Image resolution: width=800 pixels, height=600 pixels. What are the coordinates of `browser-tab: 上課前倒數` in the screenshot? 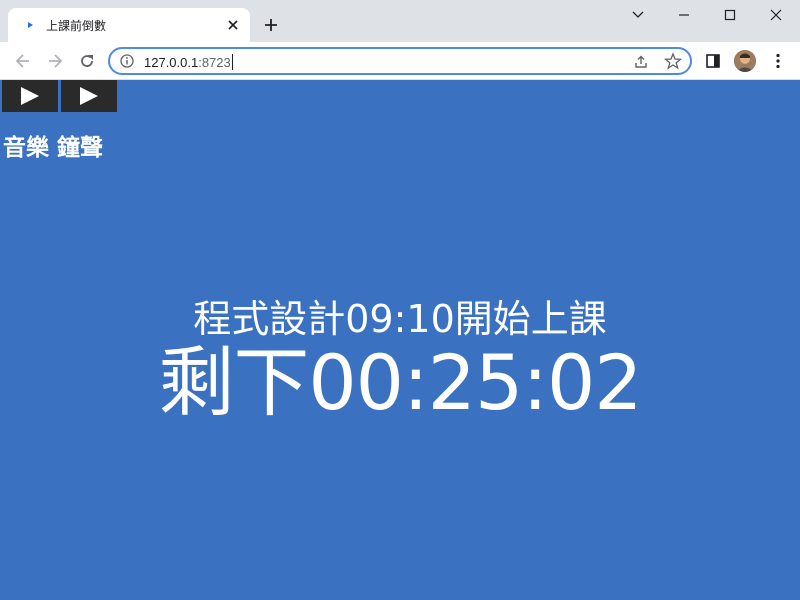 It's located at (129, 25).